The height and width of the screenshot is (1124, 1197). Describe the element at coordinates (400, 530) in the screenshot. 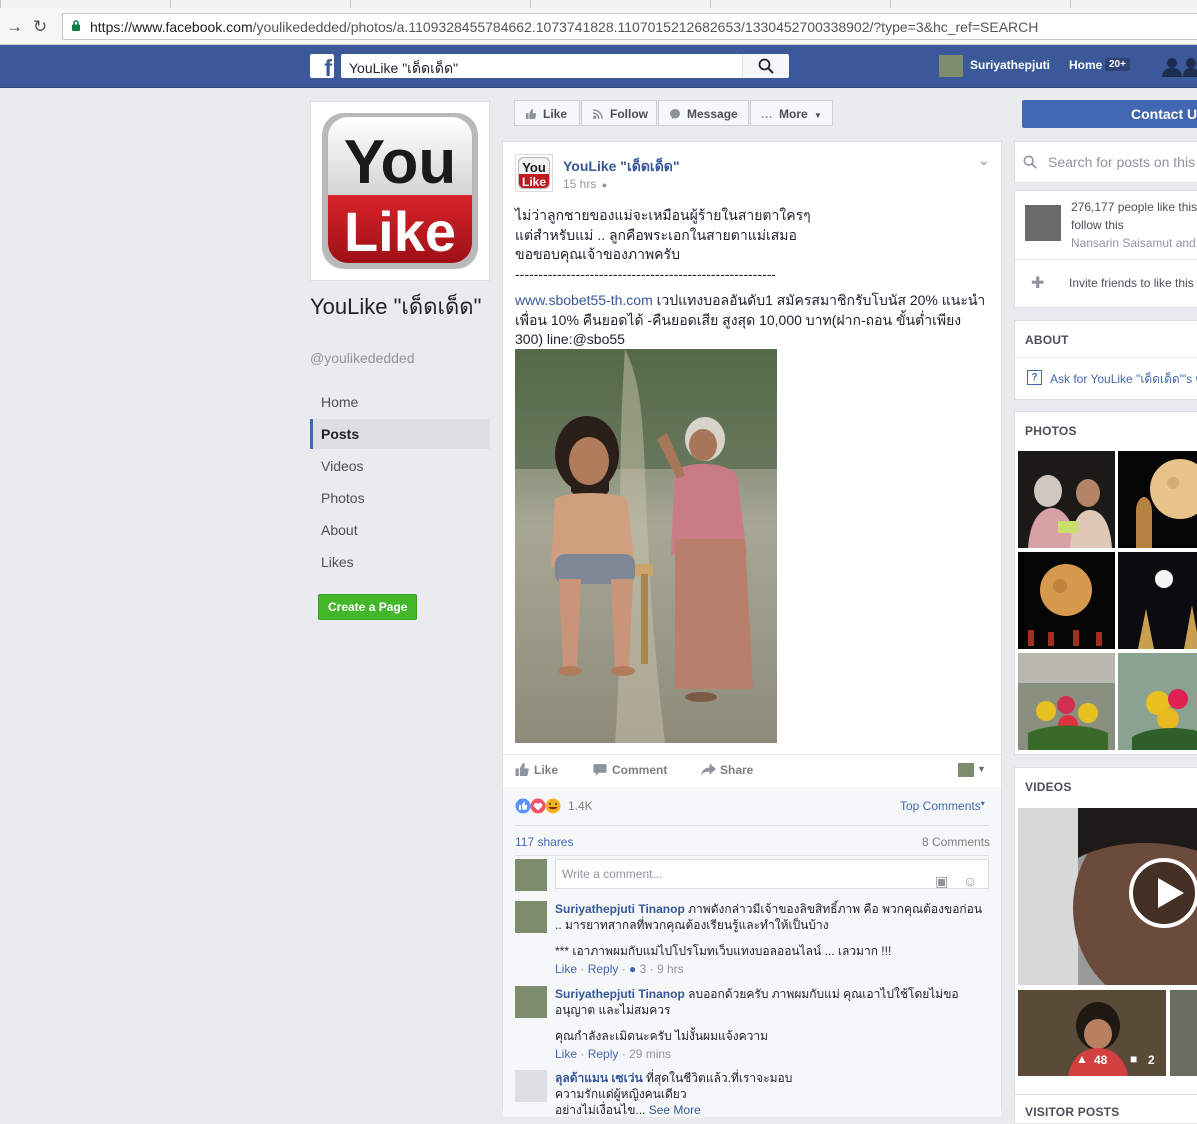

I see `nav-item-about: About` at that location.